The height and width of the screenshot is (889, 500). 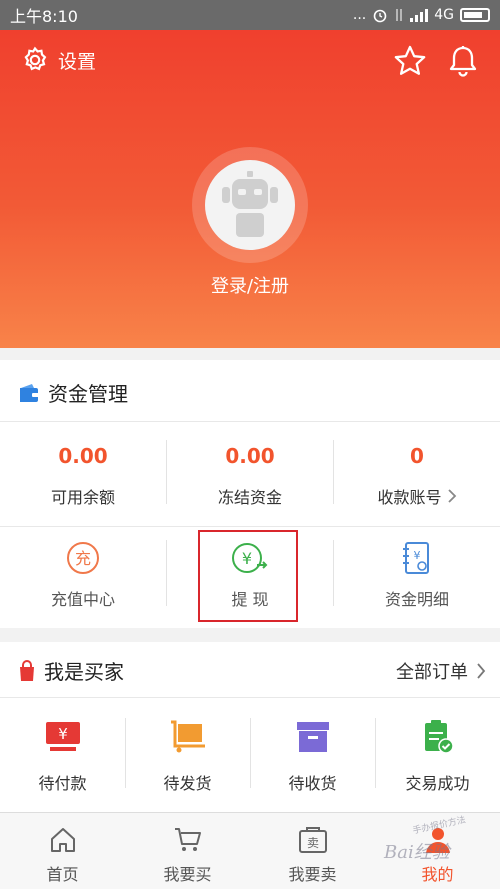 I want to click on settings-label: 设置, so click(x=77, y=61).